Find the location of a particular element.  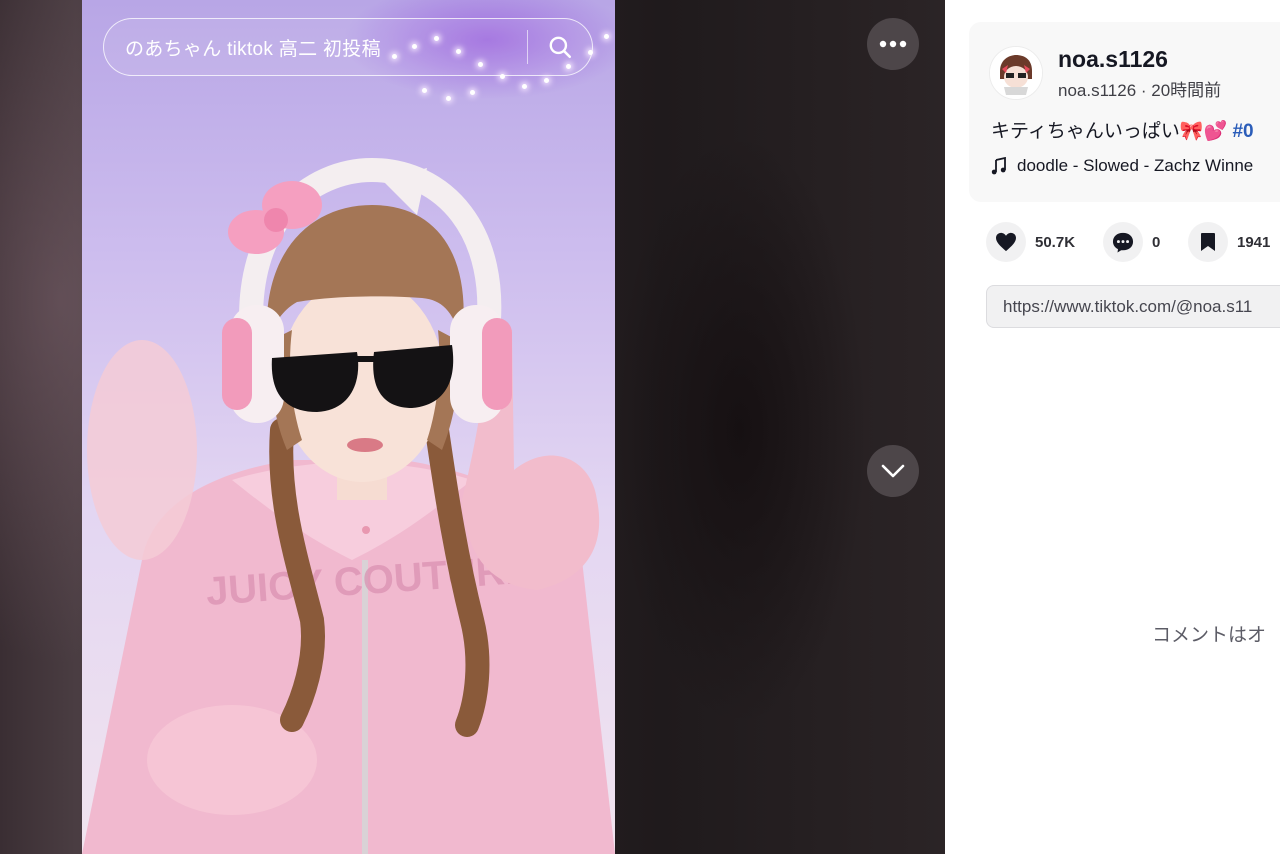

like-button: 50.7K is located at coordinates (1030, 242).